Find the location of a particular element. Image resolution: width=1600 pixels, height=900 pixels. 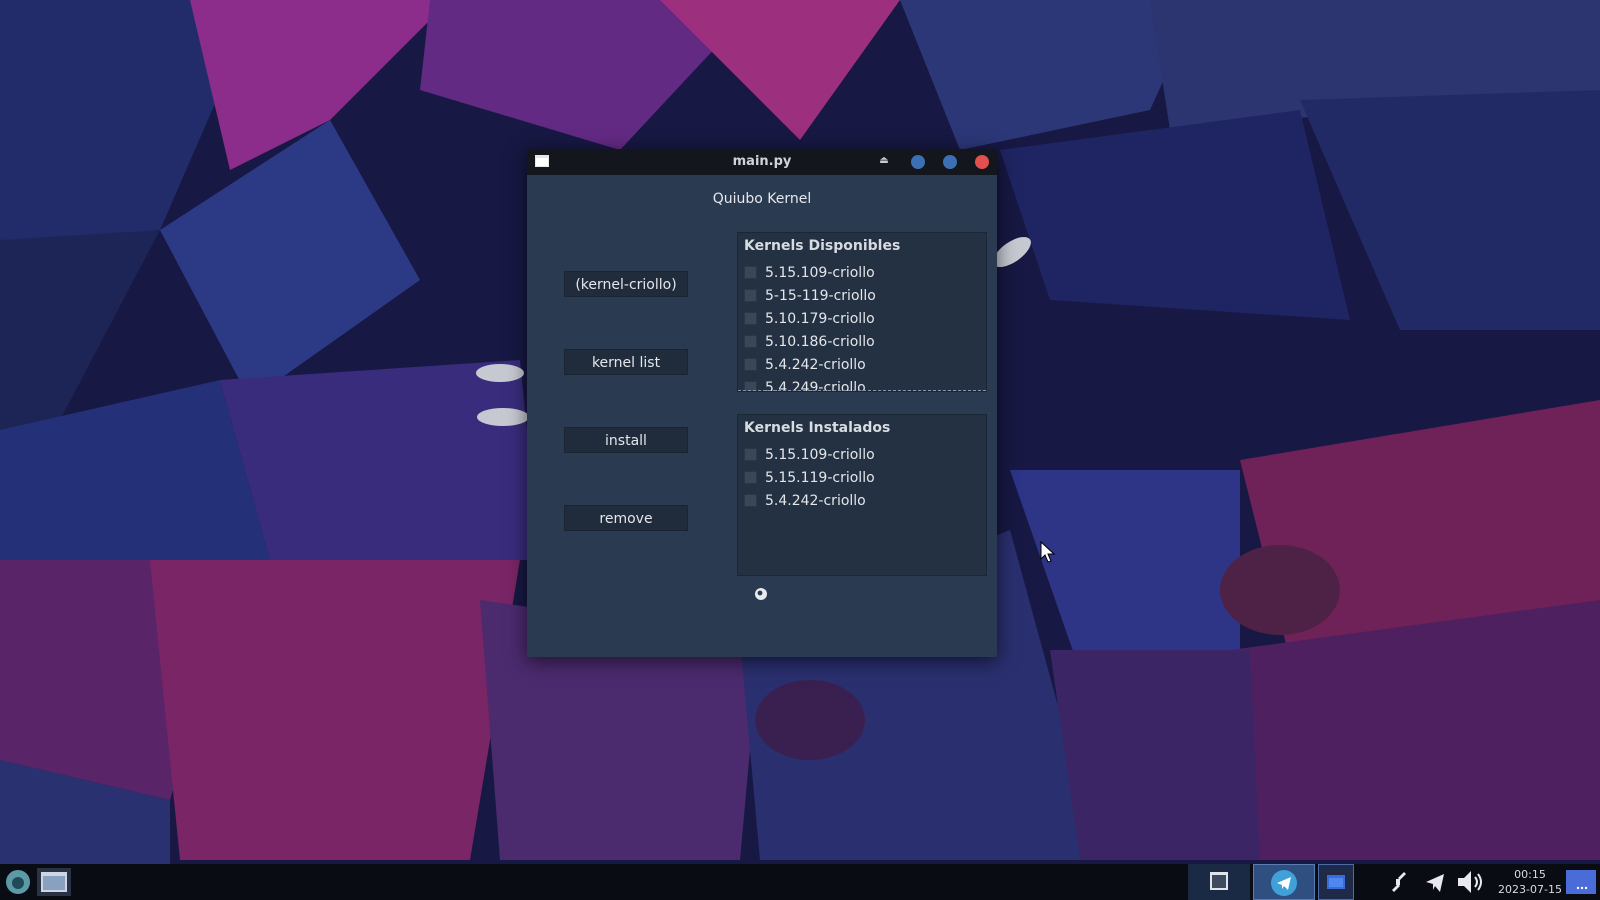

window-title: main.py is located at coordinates (762, 161).